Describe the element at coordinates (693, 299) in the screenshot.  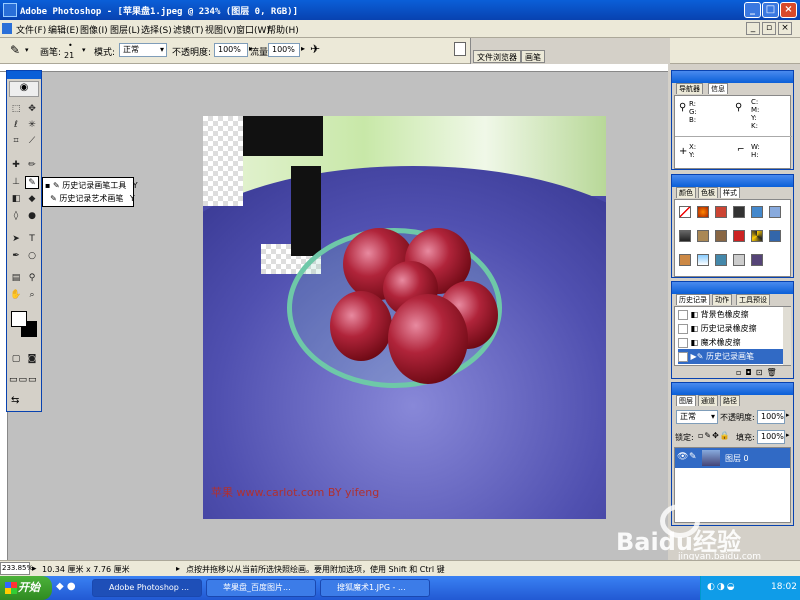
I see `tab-history: 历史记录` at that location.